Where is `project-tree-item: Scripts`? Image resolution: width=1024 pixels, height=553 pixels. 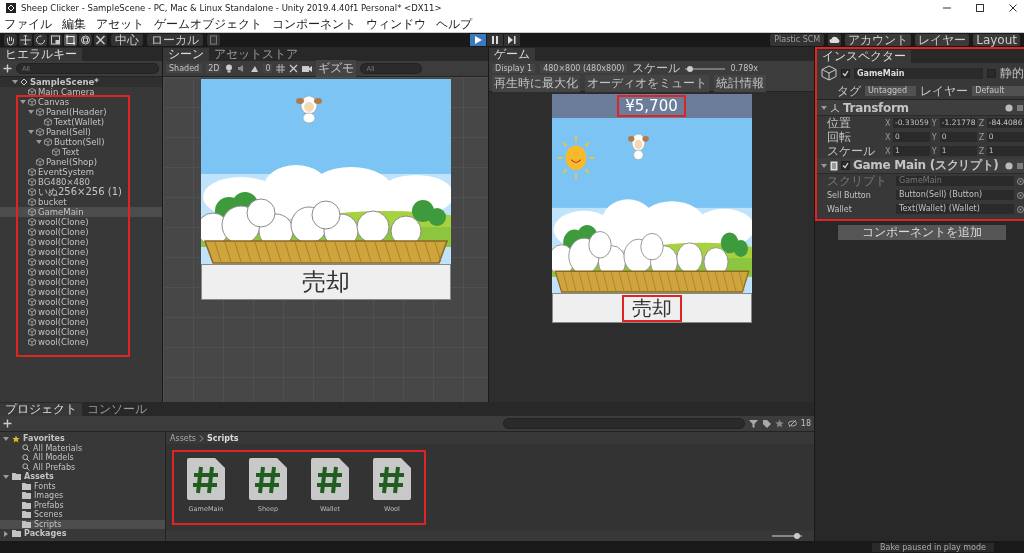 project-tree-item: Scripts is located at coordinates (82, 524).